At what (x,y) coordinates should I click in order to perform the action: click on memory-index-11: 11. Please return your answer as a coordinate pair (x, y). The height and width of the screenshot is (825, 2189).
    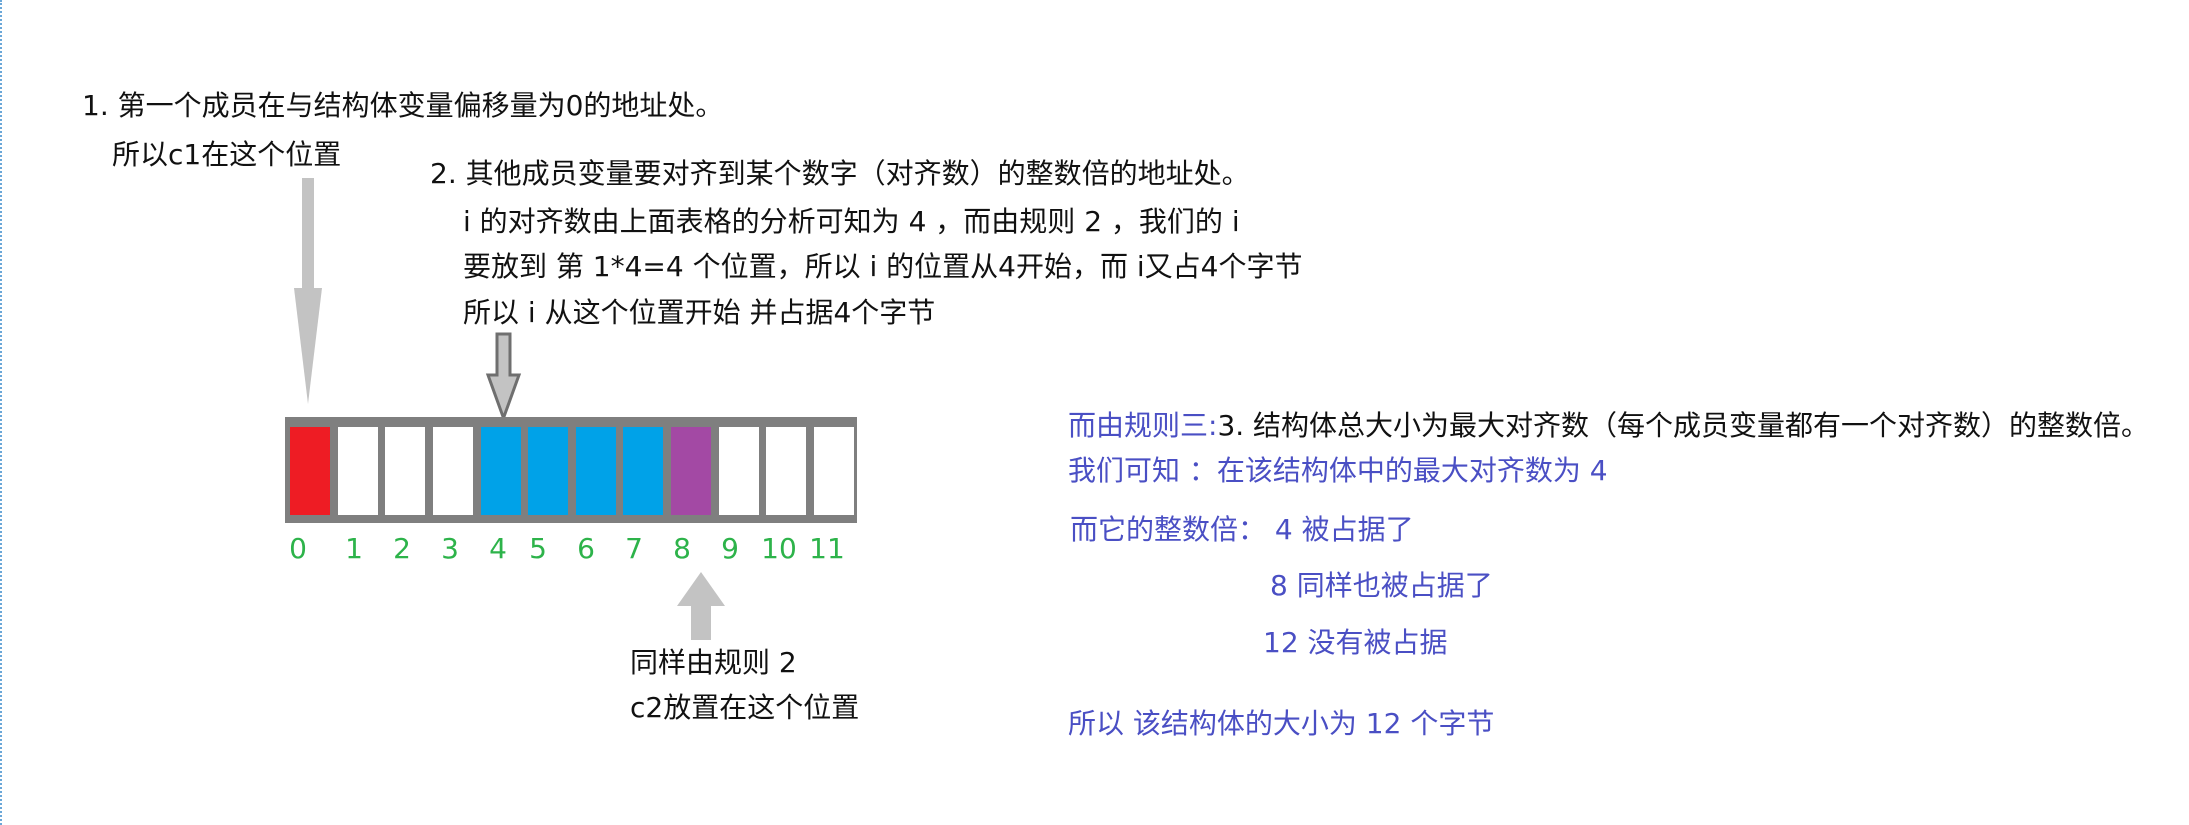
    Looking at the image, I should click on (827, 548).